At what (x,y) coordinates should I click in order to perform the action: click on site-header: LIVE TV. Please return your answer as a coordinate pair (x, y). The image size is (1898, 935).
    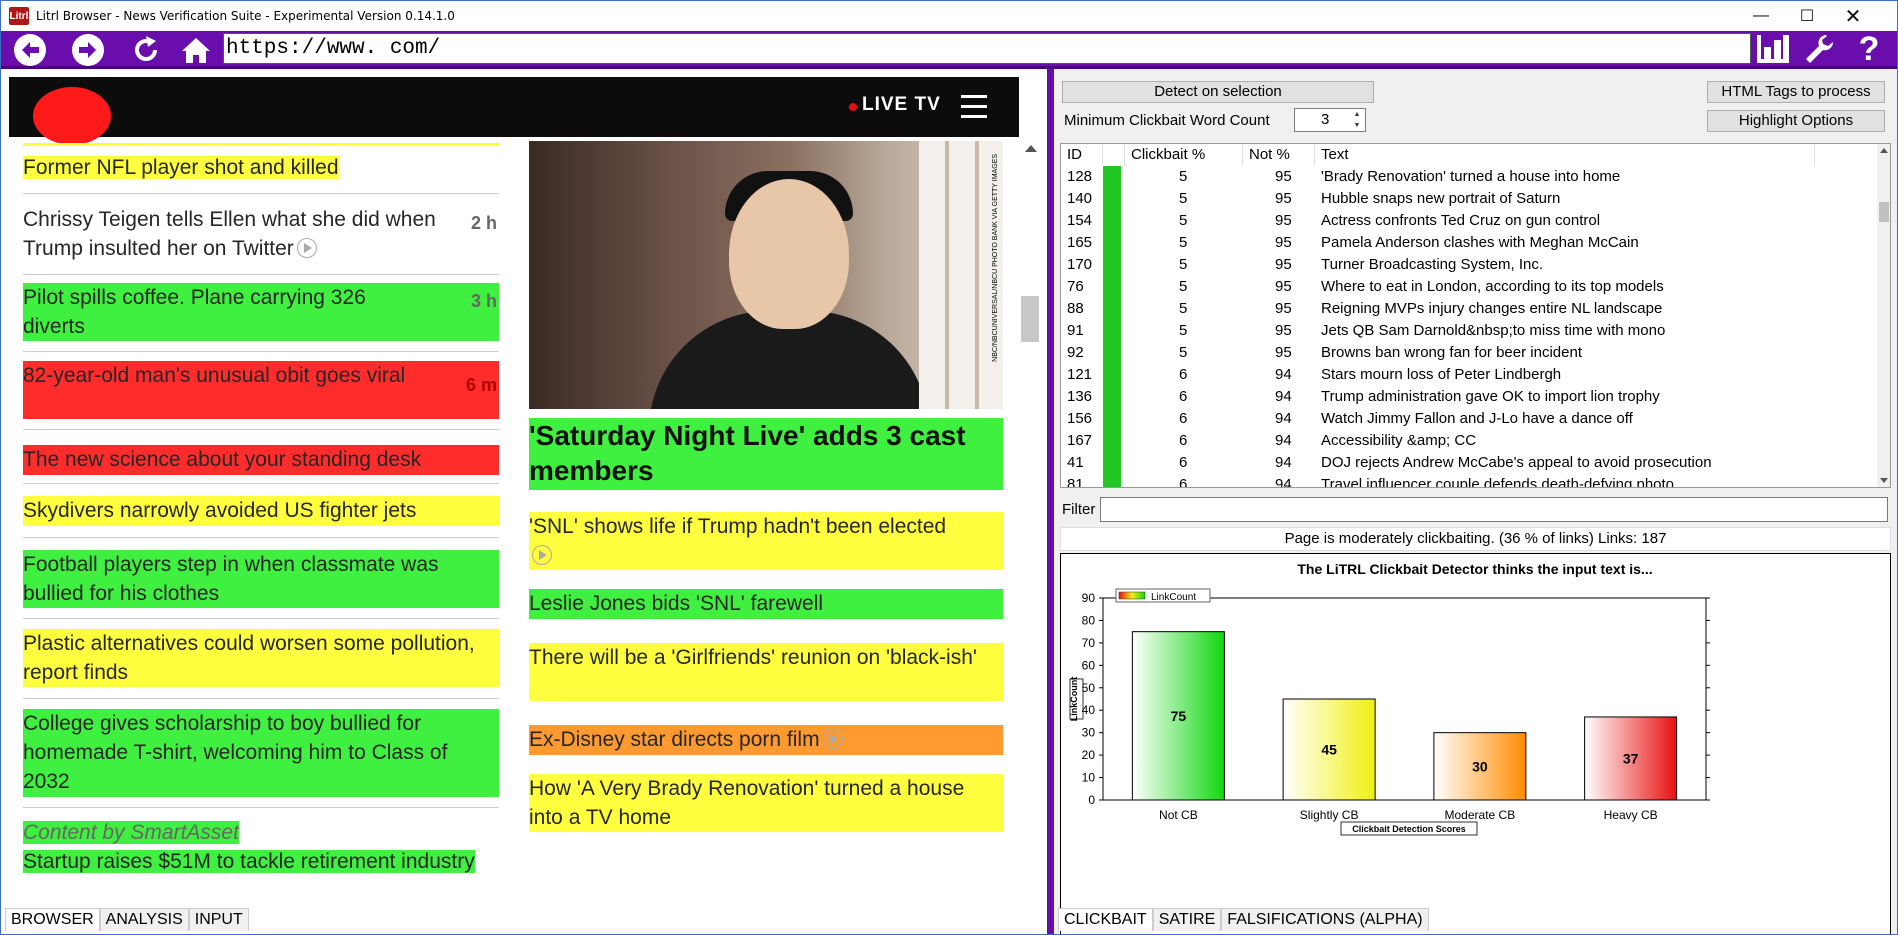
    Looking at the image, I should click on (514, 111).